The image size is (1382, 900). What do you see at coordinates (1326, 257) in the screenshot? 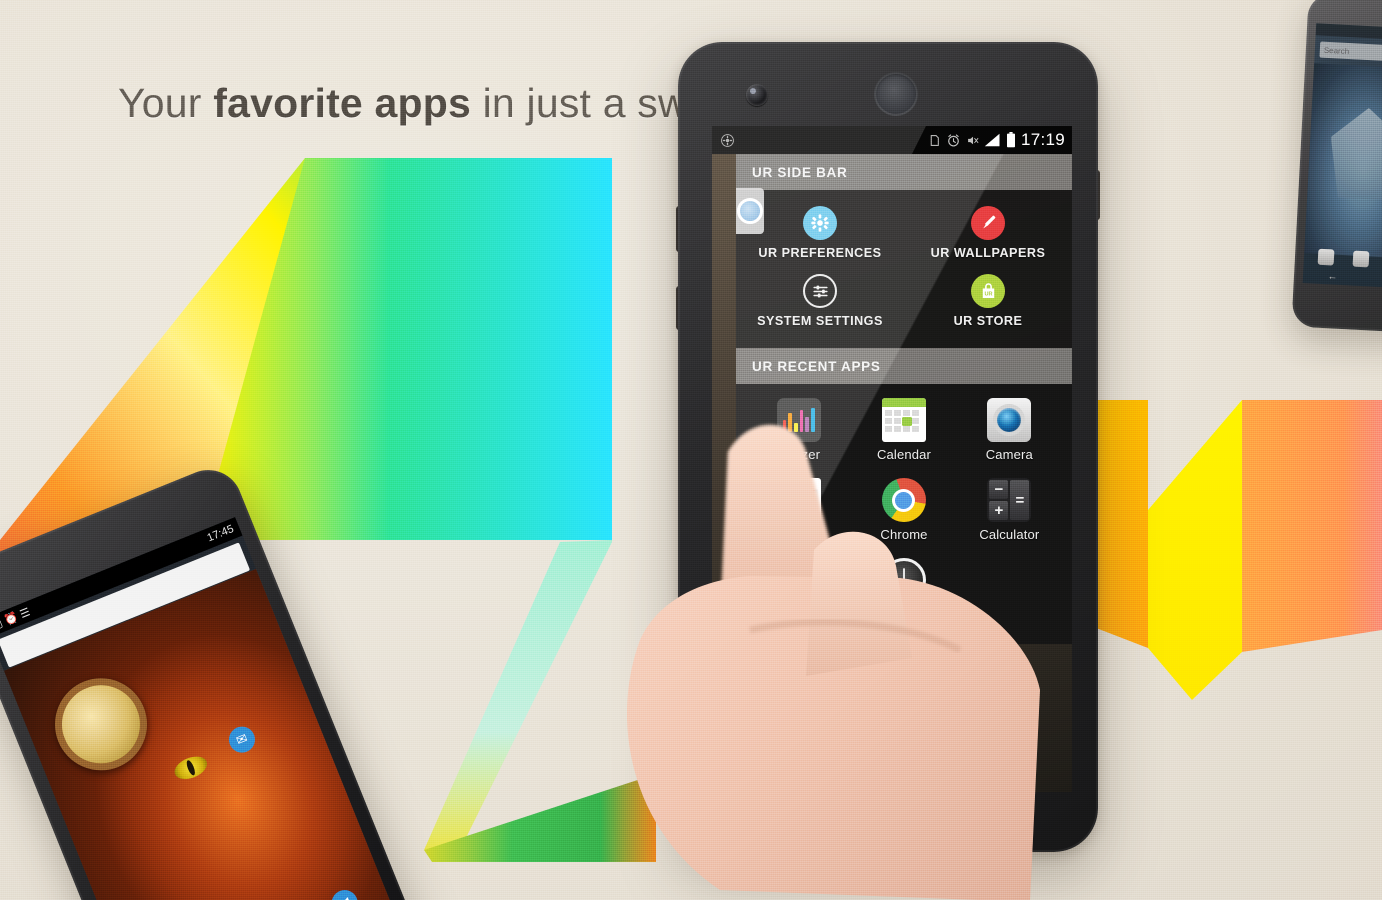
I see `phone-icon` at bounding box center [1326, 257].